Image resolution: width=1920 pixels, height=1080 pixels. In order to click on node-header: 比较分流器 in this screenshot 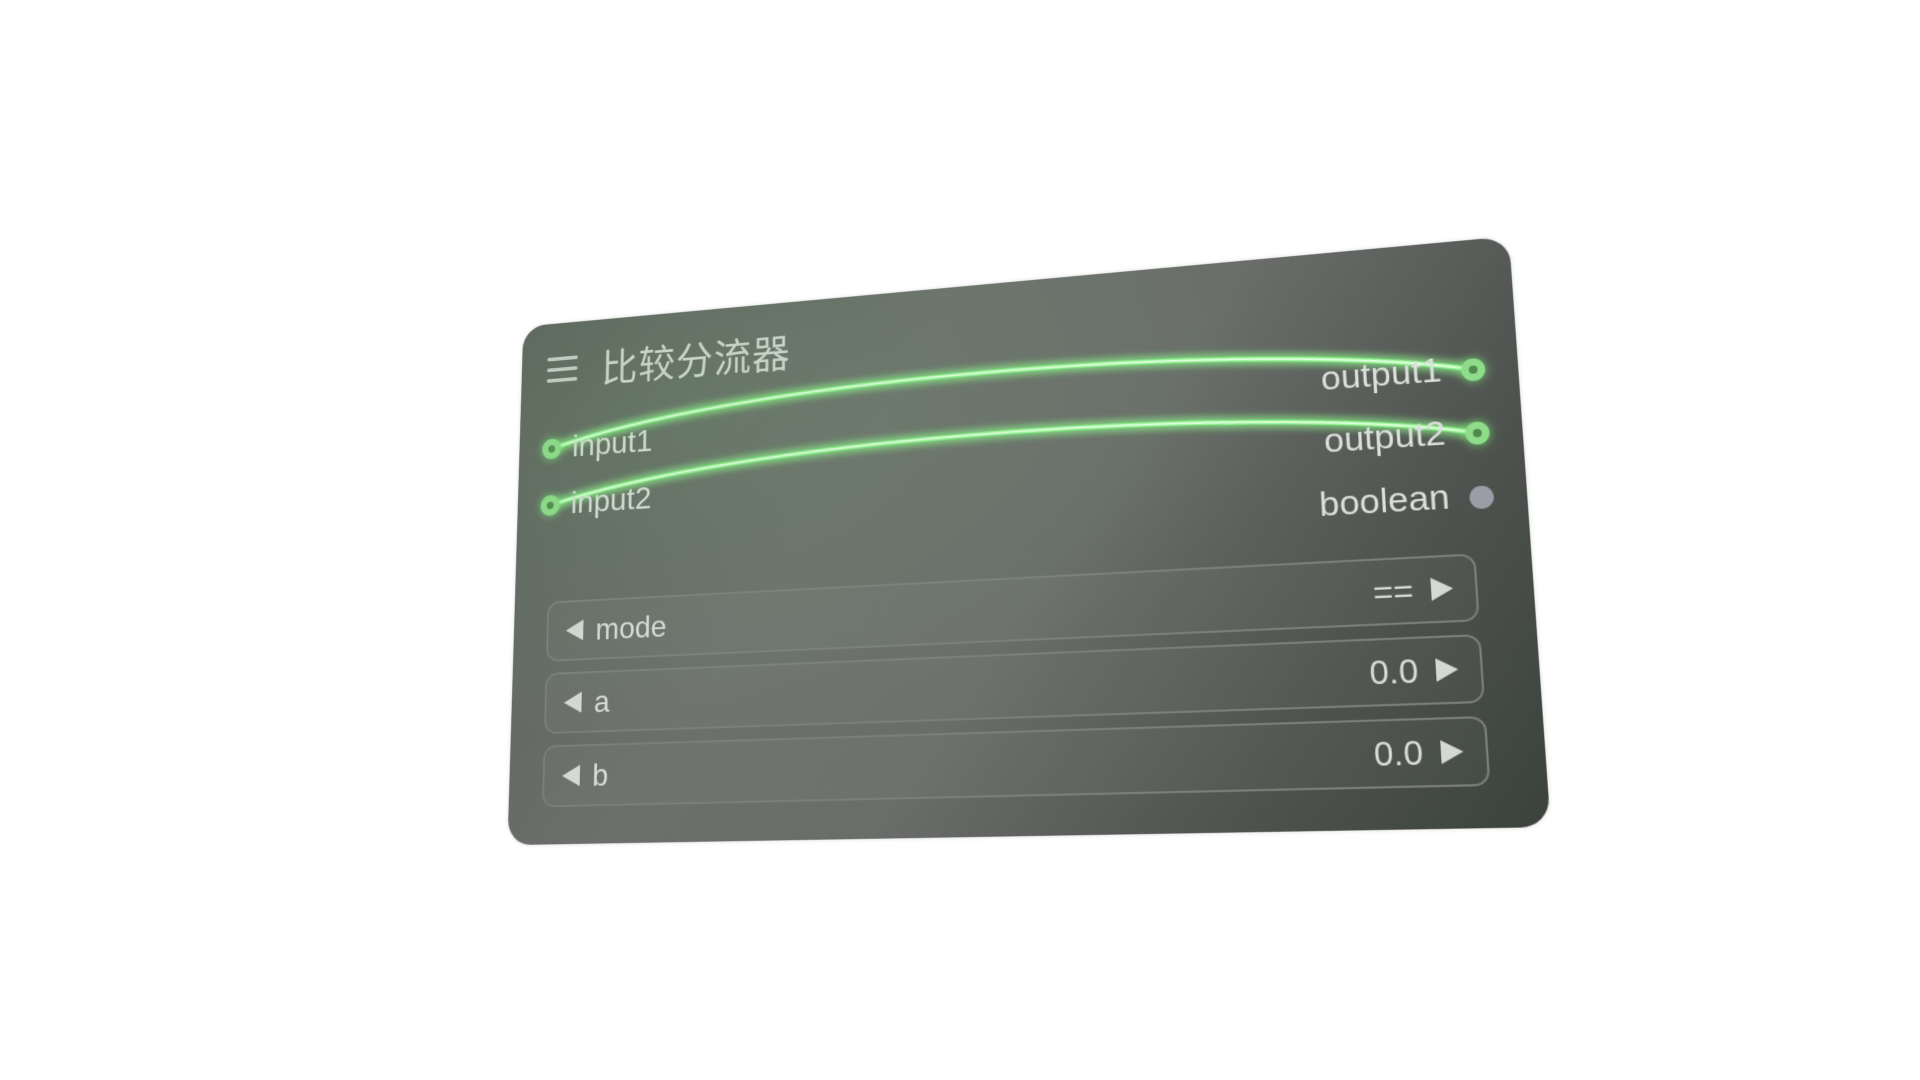, I will do `click(668, 359)`.